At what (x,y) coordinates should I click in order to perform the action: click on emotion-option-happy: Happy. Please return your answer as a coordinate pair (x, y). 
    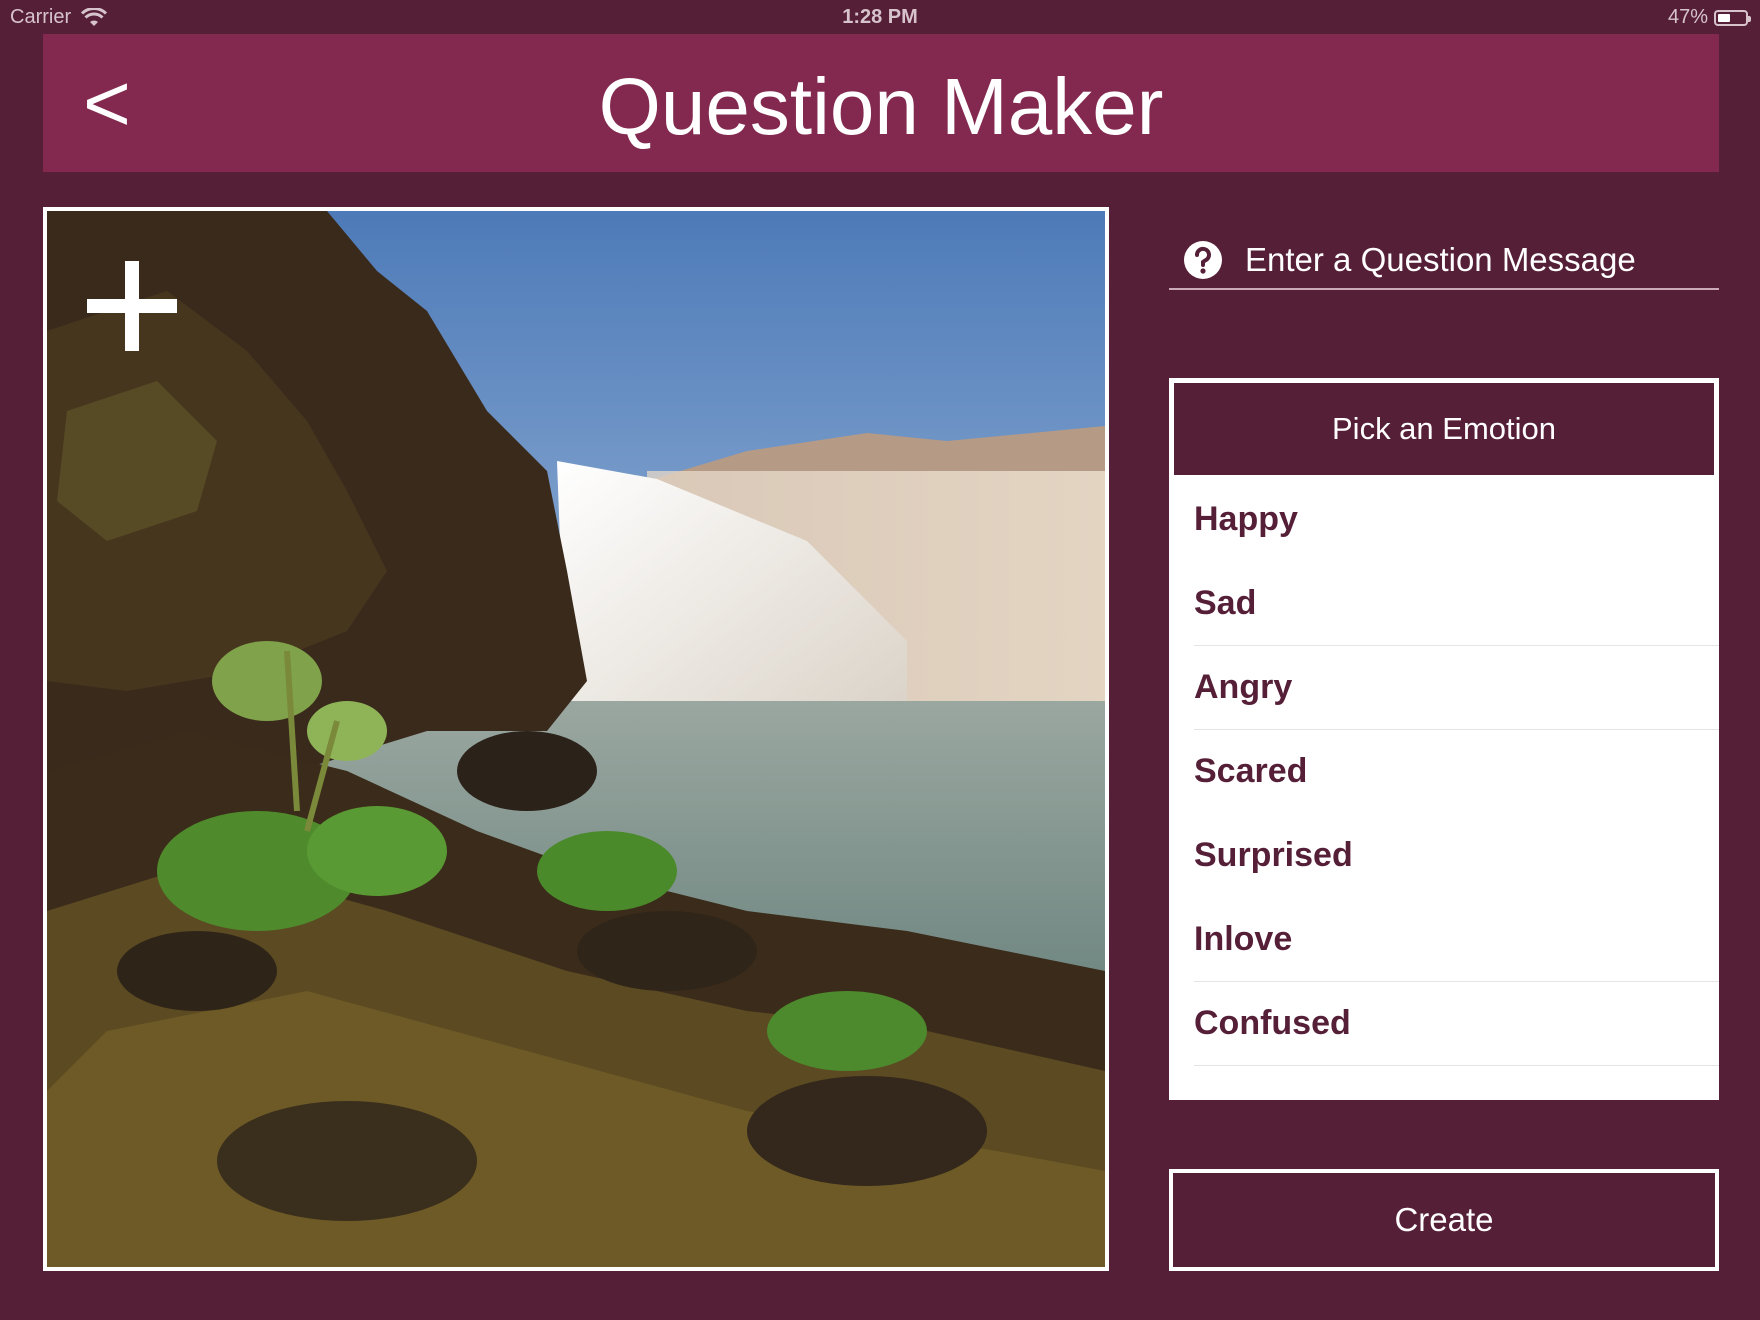
    Looking at the image, I should click on (1444, 520).